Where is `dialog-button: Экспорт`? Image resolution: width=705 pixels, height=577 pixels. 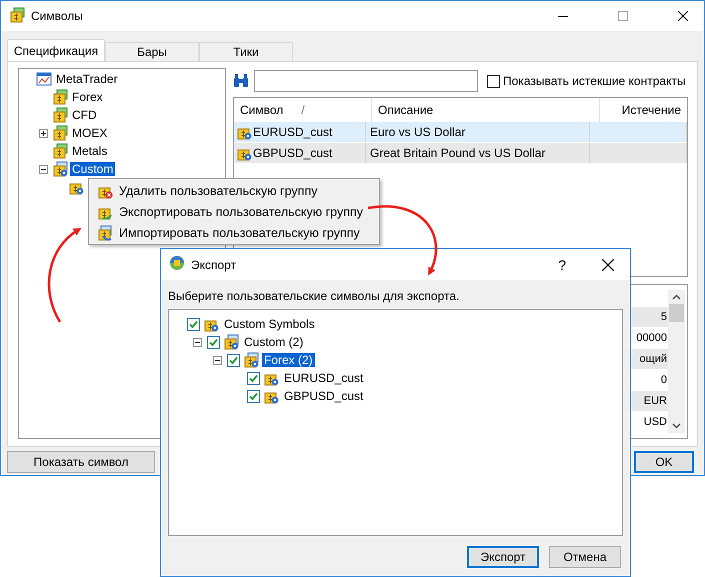
dialog-button: Экспорт is located at coordinates (503, 557).